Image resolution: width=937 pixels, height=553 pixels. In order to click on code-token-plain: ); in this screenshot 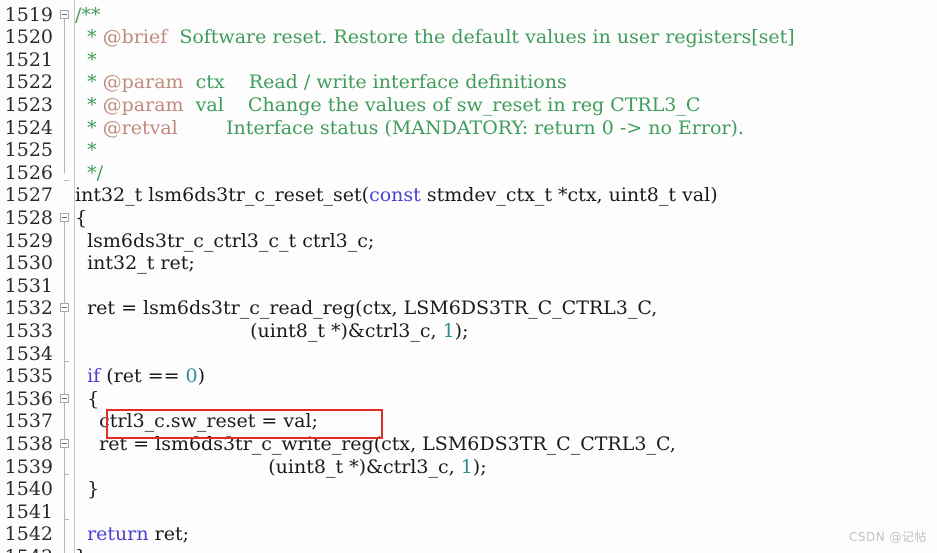, I will do `click(479, 466)`.